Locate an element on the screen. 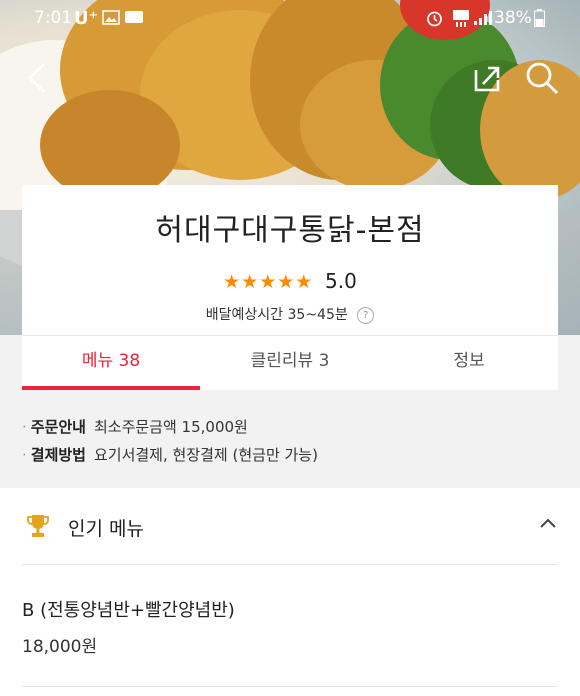 The width and height of the screenshot is (580, 696). payment-info-key: 결제방법 is located at coordinates (58, 455).